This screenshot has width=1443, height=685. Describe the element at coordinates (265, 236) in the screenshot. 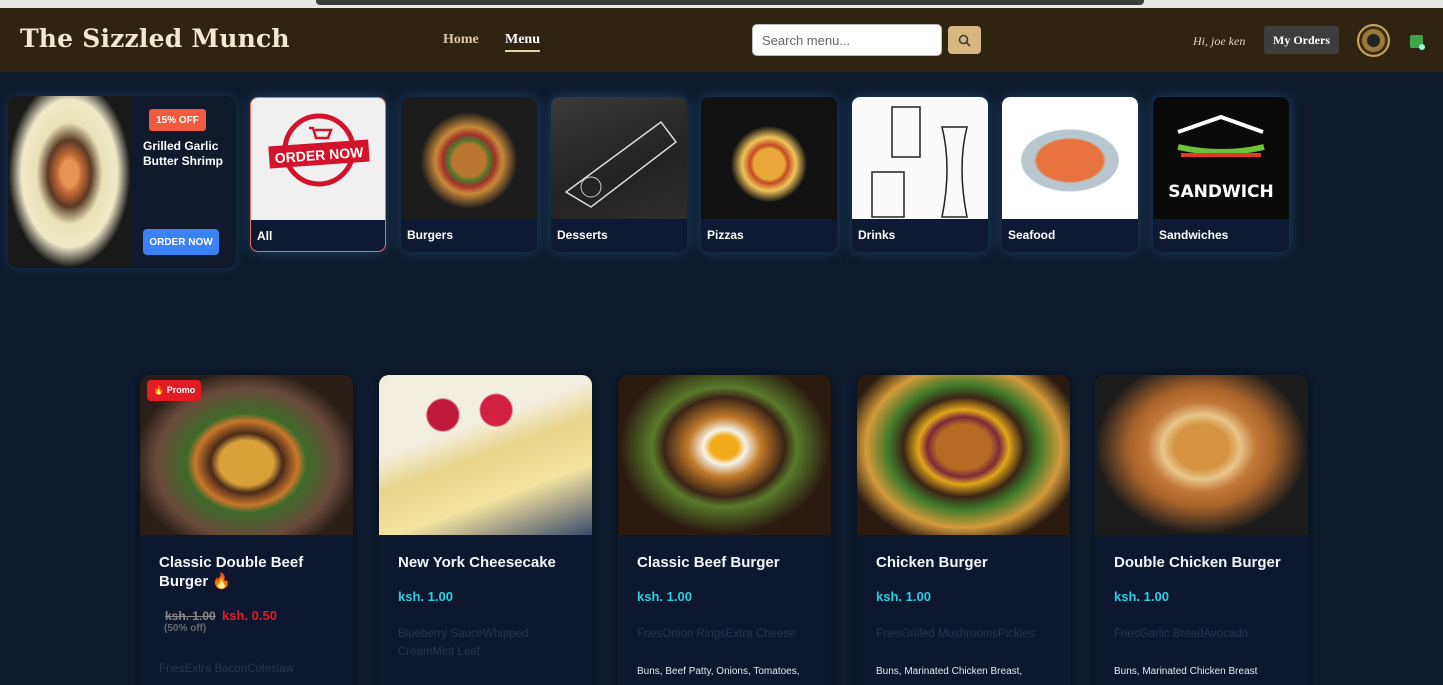

I see `category-label: All` at that location.